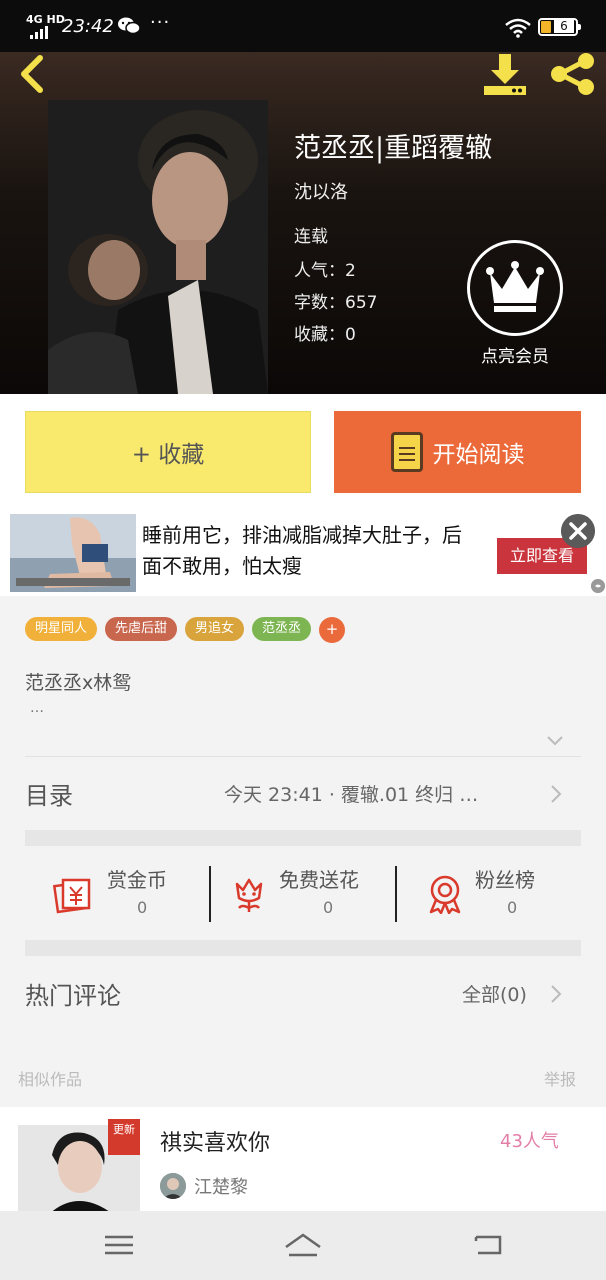  I want to click on vip-button: 点亮会员, so click(515, 304).